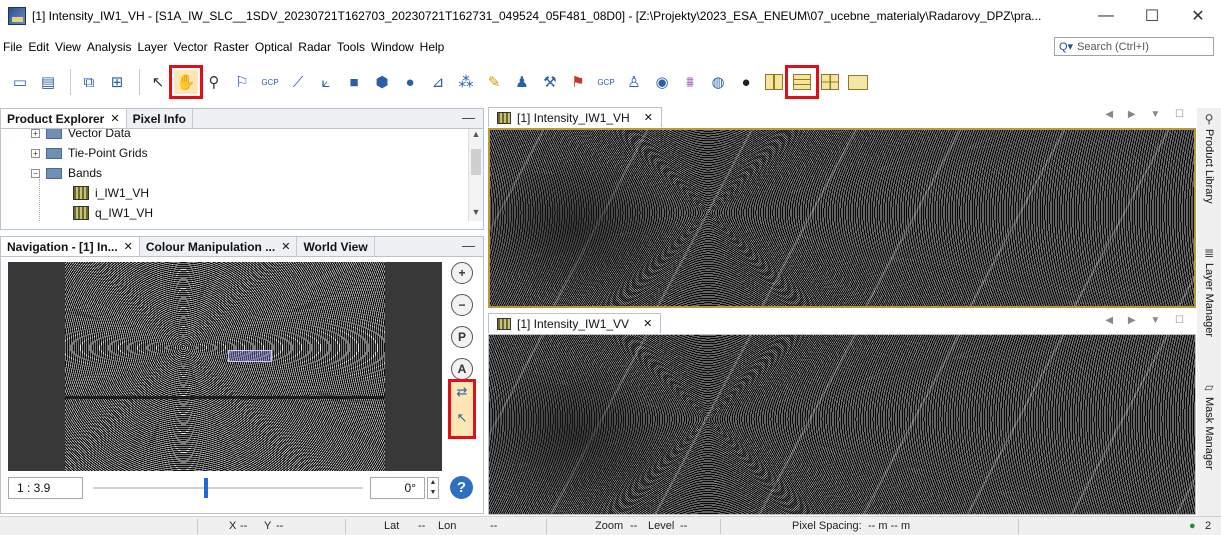  I want to click on select-icon: ↖, so click(158, 82).